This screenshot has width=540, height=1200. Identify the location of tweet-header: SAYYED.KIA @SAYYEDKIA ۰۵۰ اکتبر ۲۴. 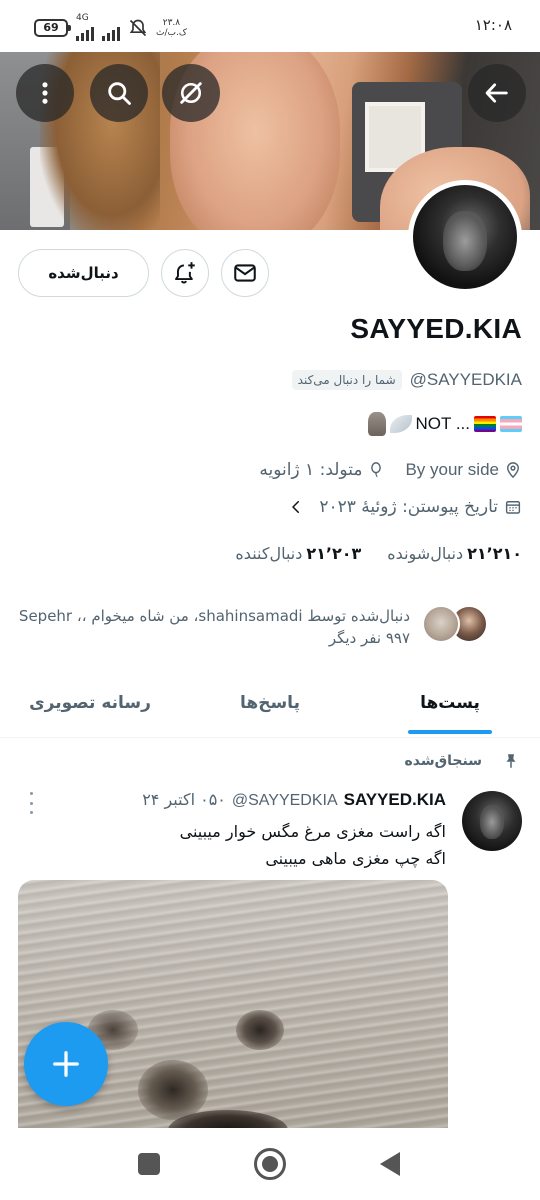
(294, 800).